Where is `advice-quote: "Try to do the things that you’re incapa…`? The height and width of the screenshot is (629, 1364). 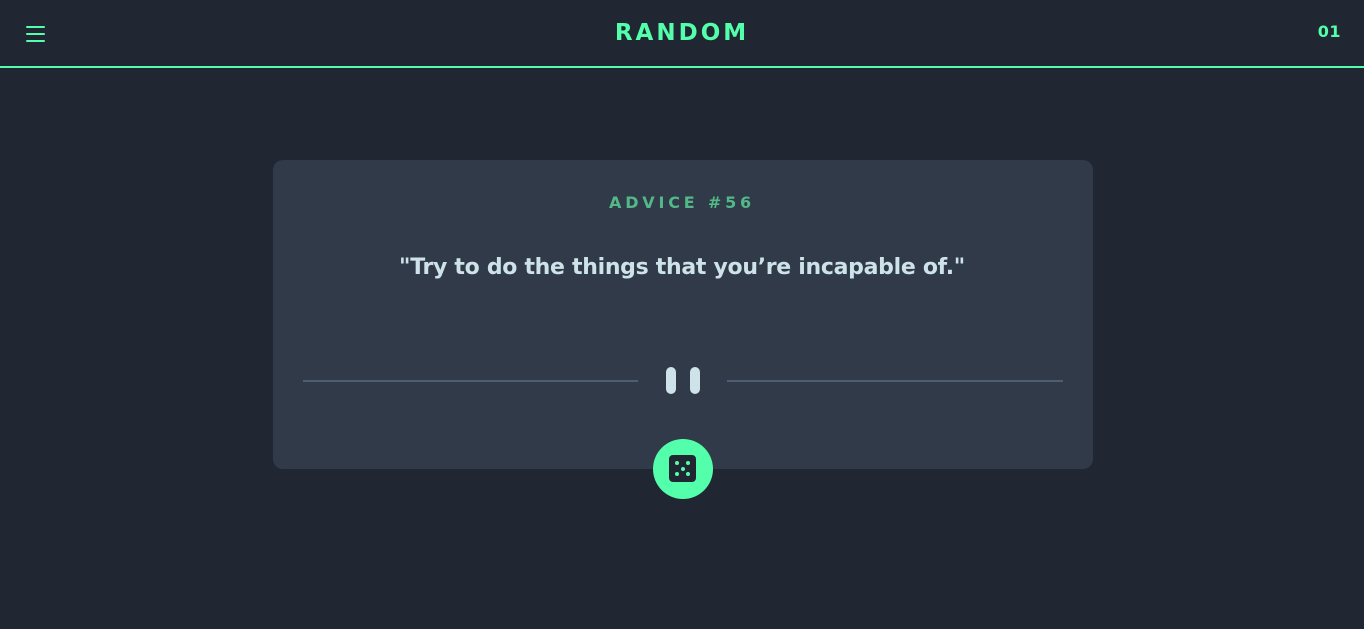
advice-quote: "Try to do the things that you’re incapa… is located at coordinates (682, 267).